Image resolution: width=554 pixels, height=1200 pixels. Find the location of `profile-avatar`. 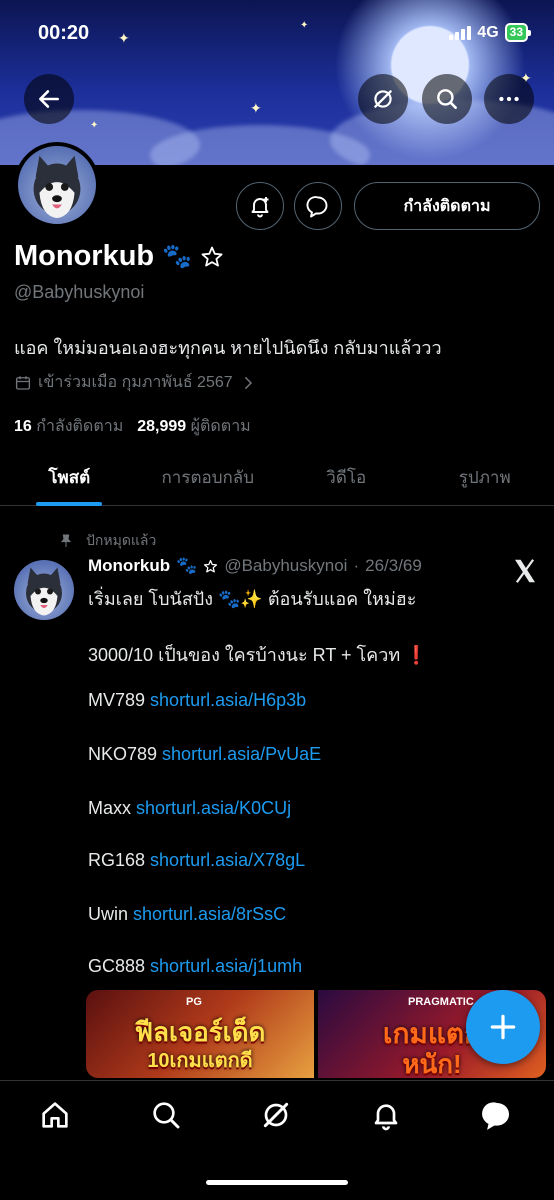

profile-avatar is located at coordinates (57, 185).